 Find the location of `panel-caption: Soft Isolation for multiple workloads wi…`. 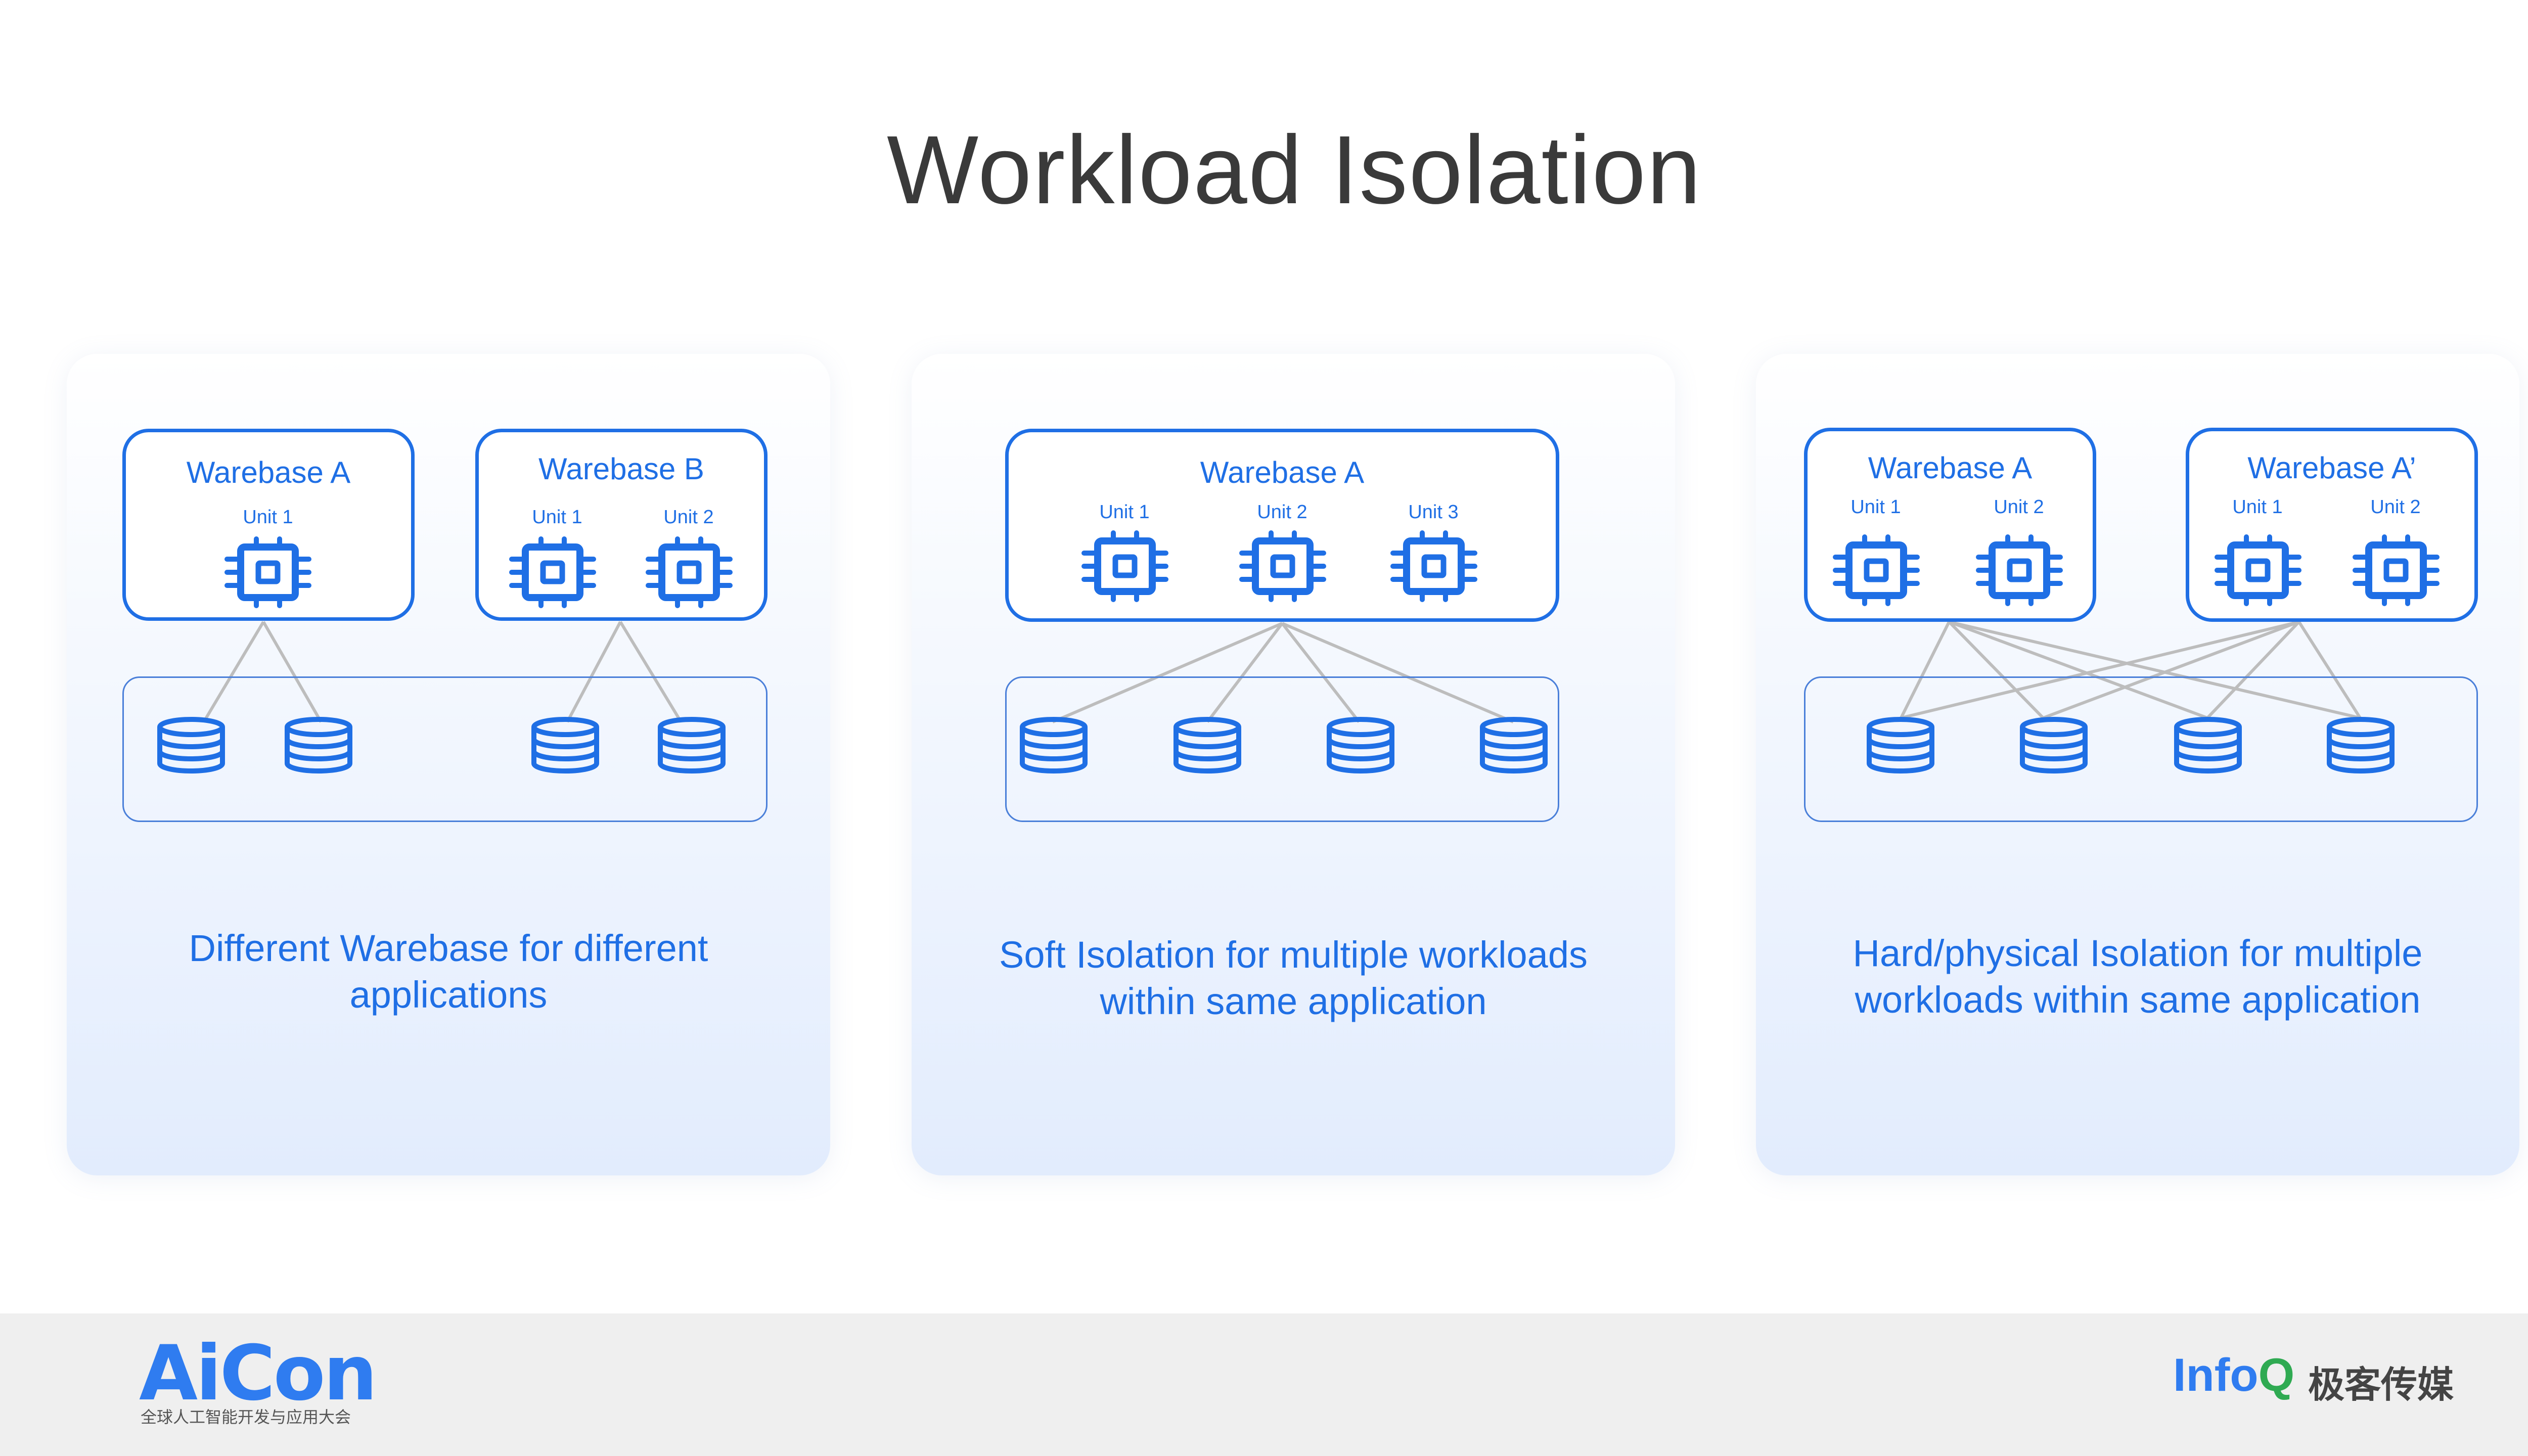

panel-caption: Soft Isolation for multiple workloads wi… is located at coordinates (1294, 978).